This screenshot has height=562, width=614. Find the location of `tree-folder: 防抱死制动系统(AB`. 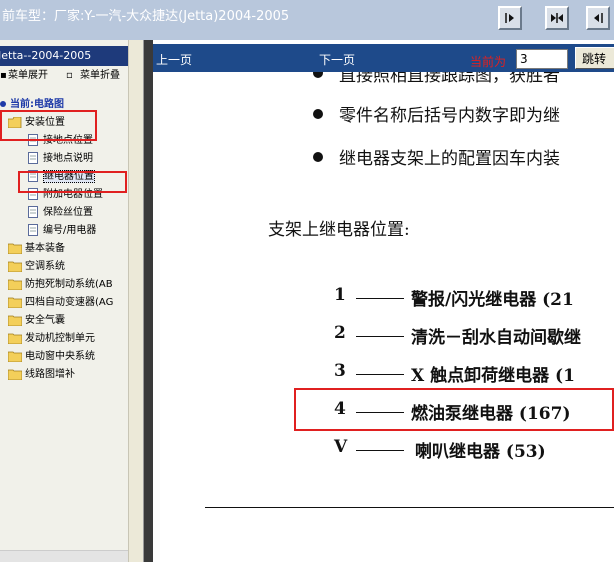

tree-folder: 防抱死制动系统(AB is located at coordinates (60, 285).